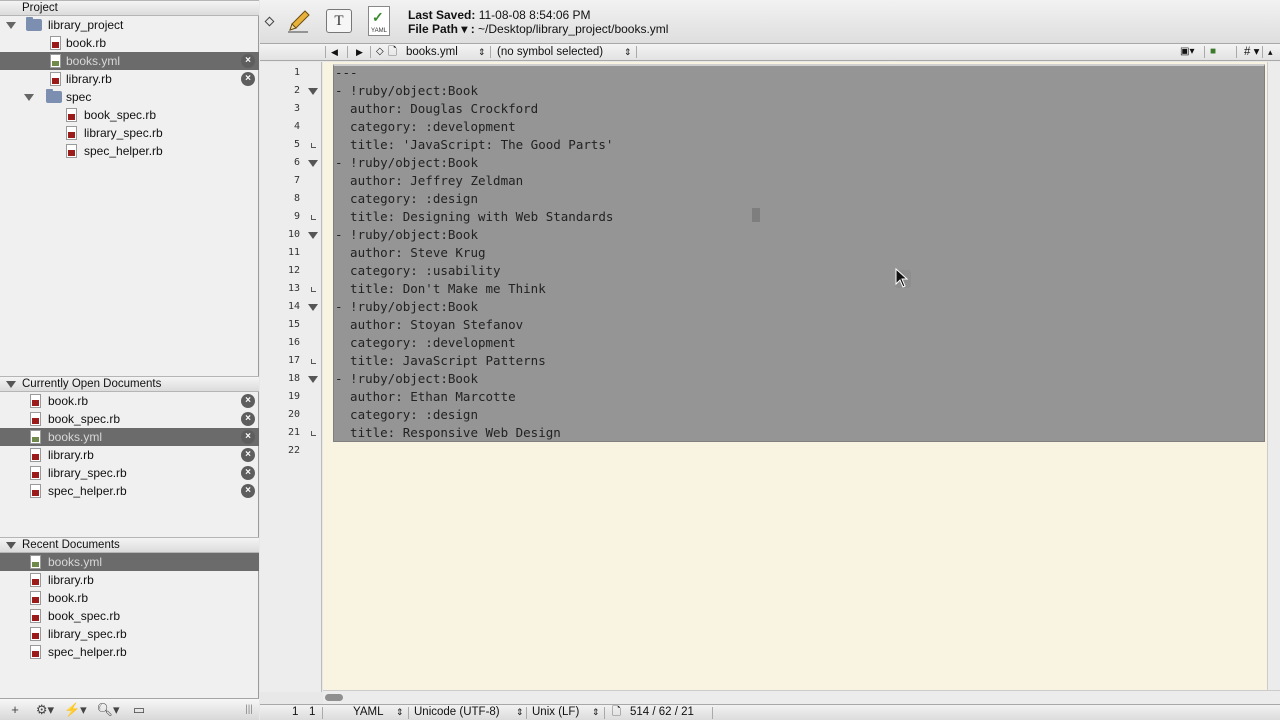 The image size is (1280, 720). What do you see at coordinates (129, 8) in the screenshot?
I see `project-section-header: Project` at bounding box center [129, 8].